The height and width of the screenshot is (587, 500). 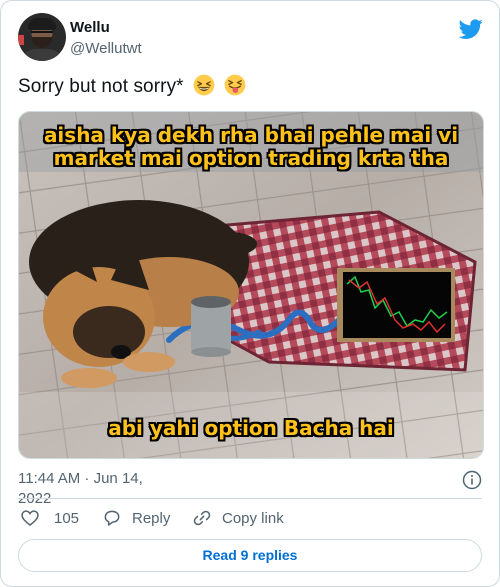 I want to click on tweet-body: Sorry but not sorry*, so click(x=101, y=86).